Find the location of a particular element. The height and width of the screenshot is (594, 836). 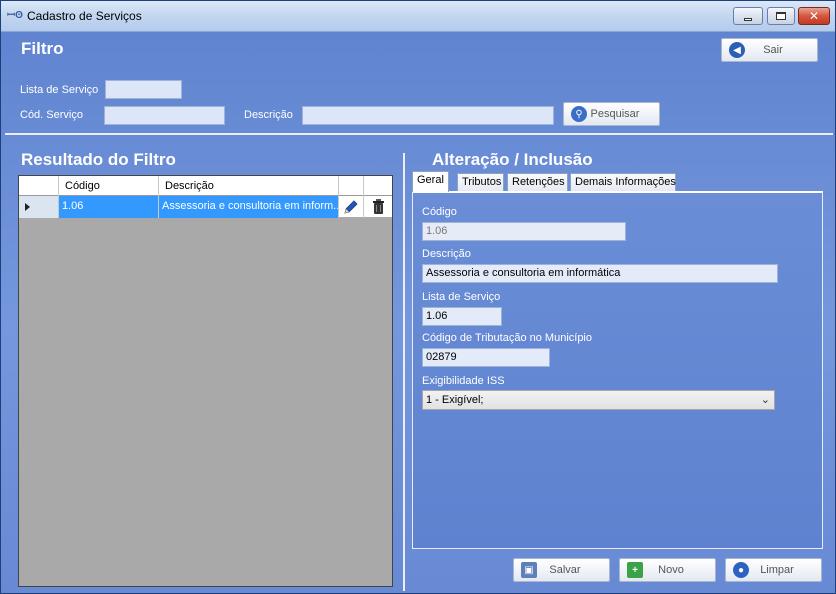

save-button-label: Salvar is located at coordinates (565, 570).